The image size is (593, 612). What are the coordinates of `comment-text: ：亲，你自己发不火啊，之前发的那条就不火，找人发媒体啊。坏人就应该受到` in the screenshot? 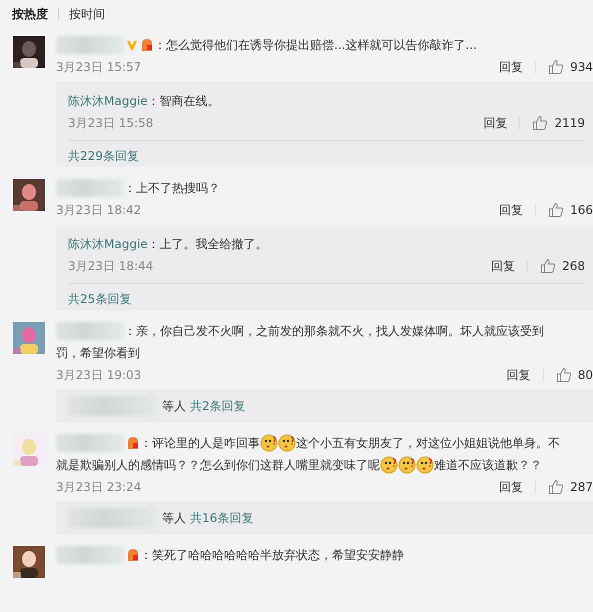 It's located at (334, 331).